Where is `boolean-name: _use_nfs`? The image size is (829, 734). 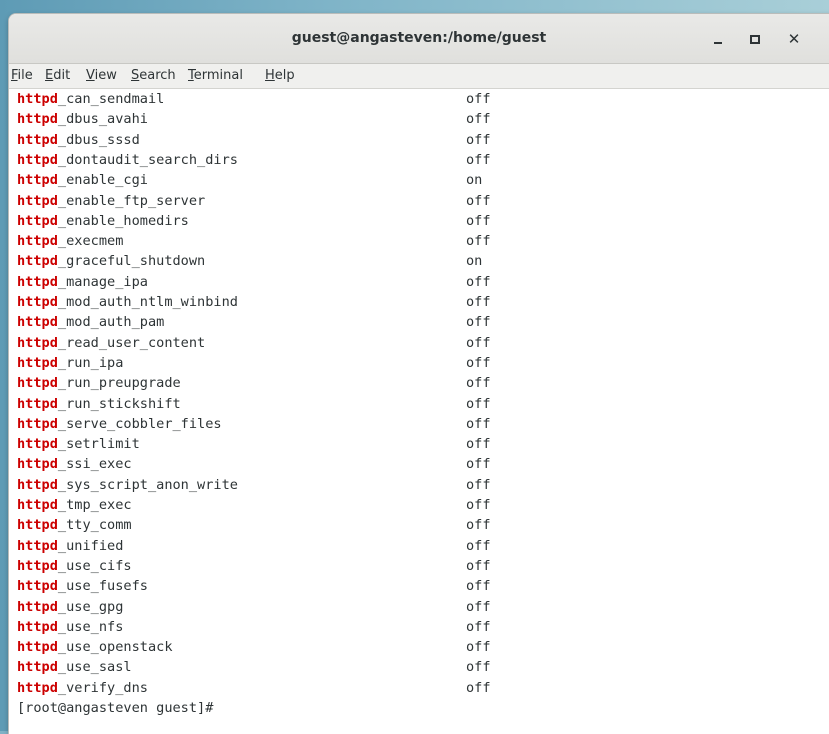
boolean-name: _use_nfs is located at coordinates (90, 626).